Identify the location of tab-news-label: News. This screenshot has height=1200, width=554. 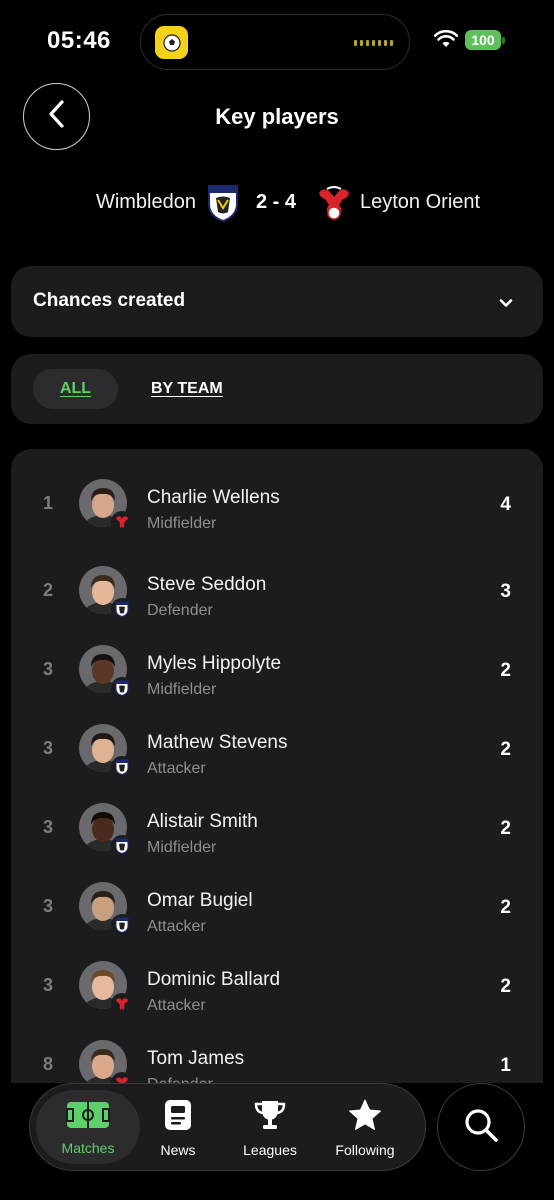
(178, 1149).